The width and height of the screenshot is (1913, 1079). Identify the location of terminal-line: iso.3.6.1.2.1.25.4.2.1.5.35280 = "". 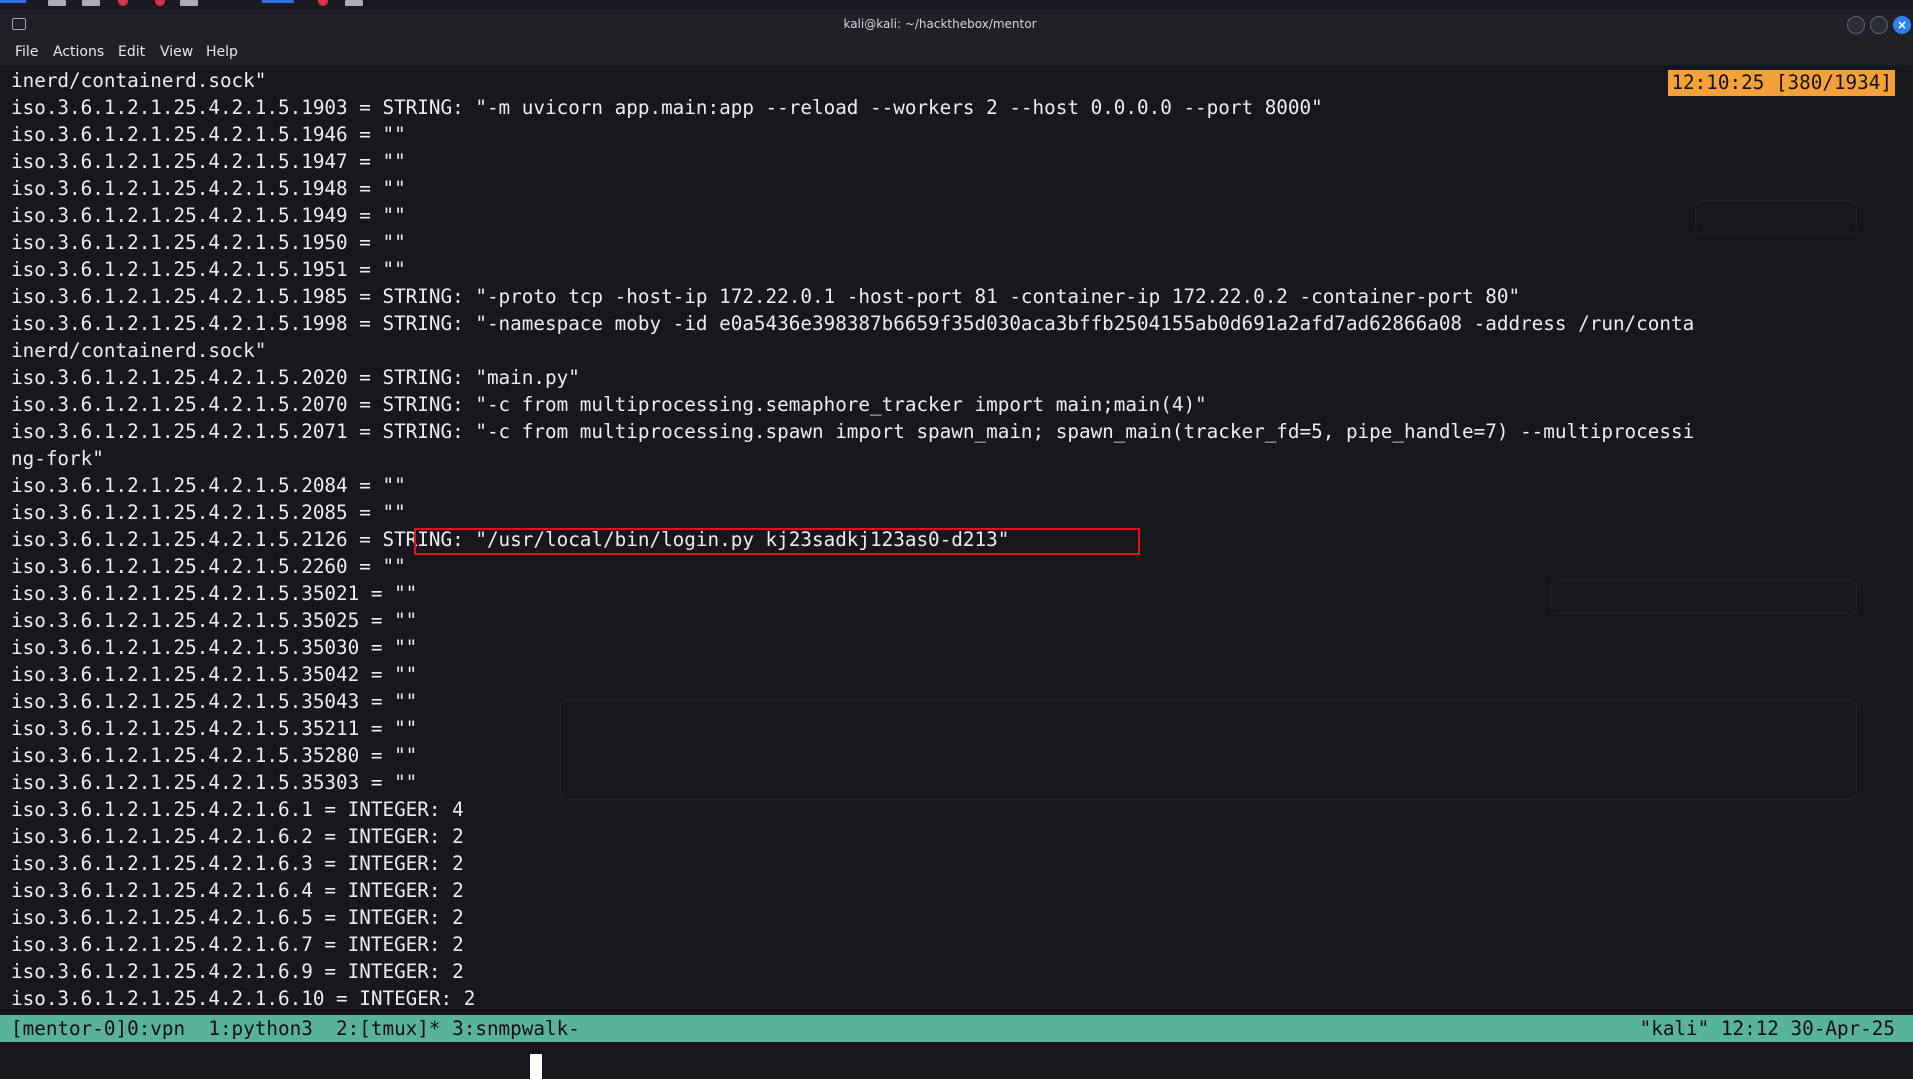
(214, 755).